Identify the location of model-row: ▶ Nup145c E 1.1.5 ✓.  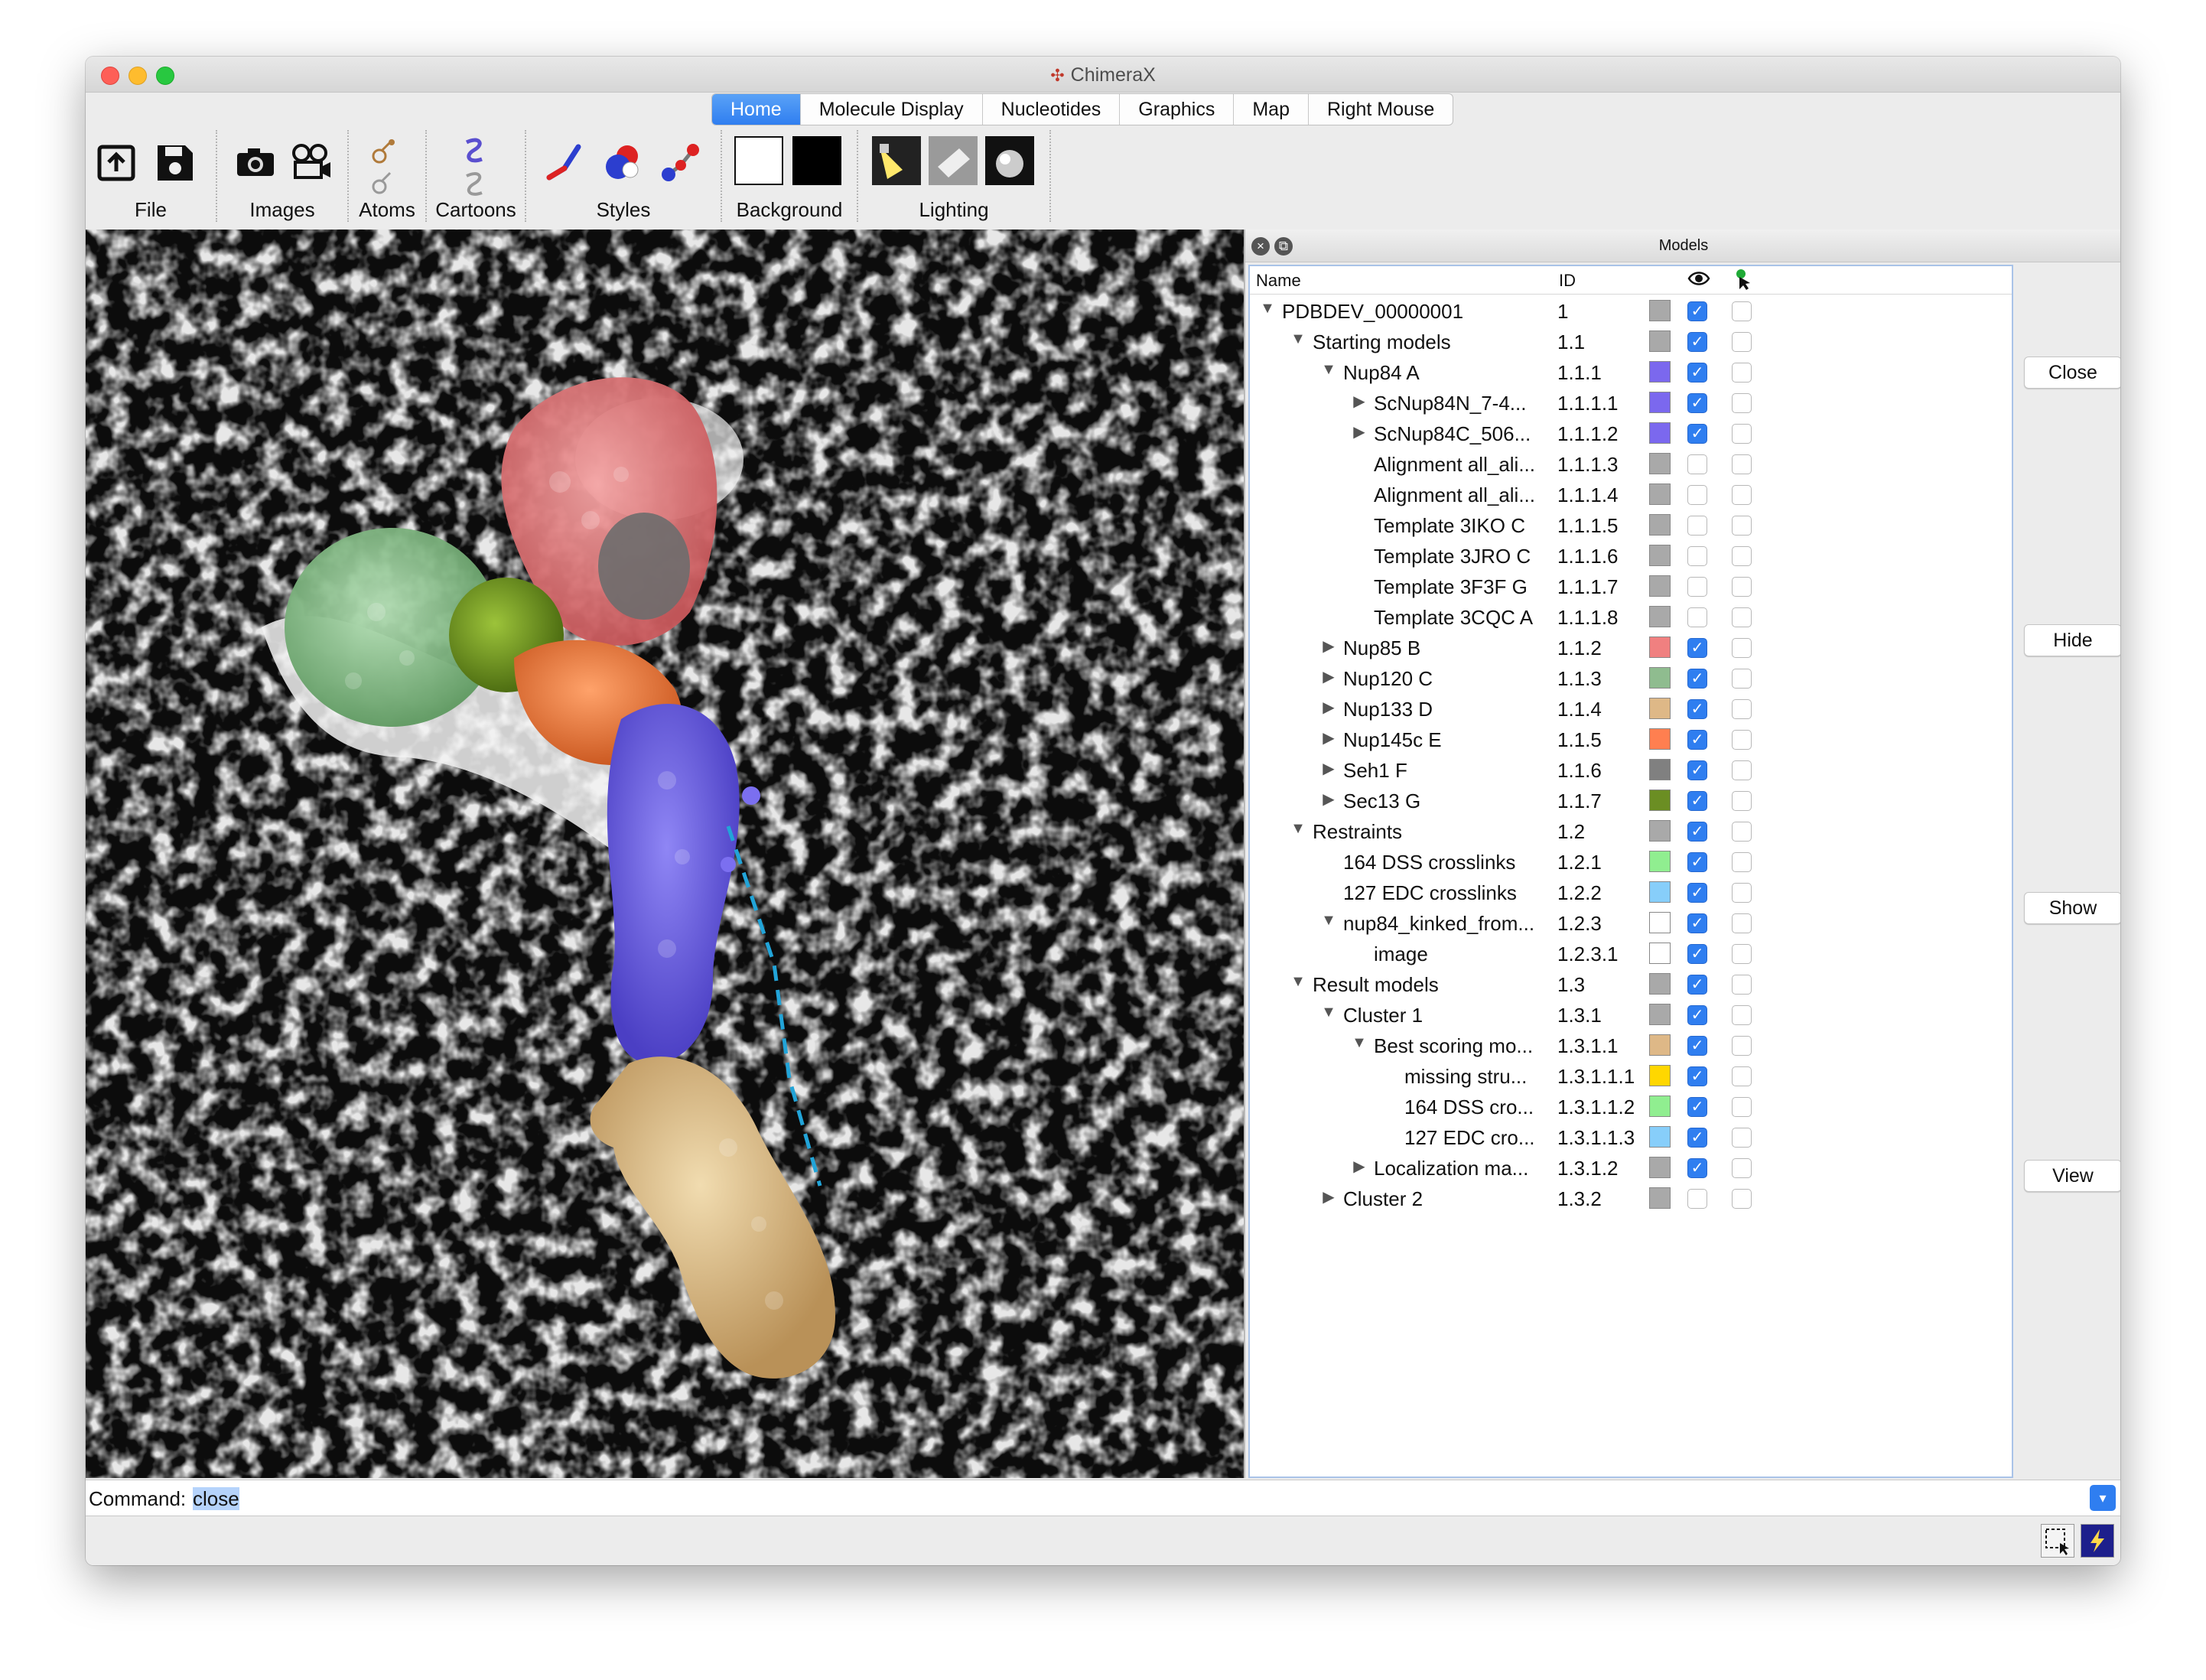
(1631, 739).